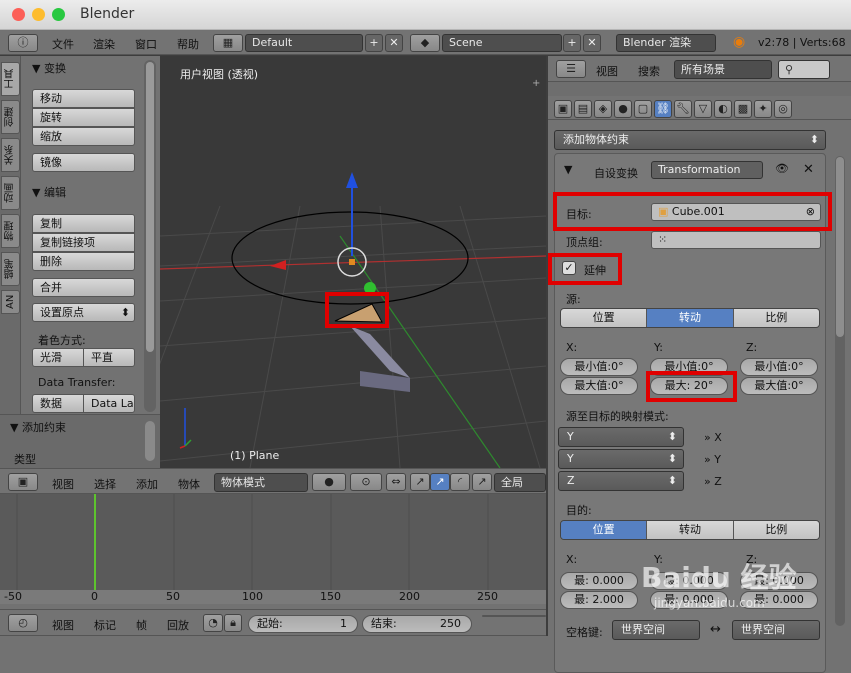  Describe the element at coordinates (743, 109) in the screenshot. I see `texture-icon: ▩` at that location.